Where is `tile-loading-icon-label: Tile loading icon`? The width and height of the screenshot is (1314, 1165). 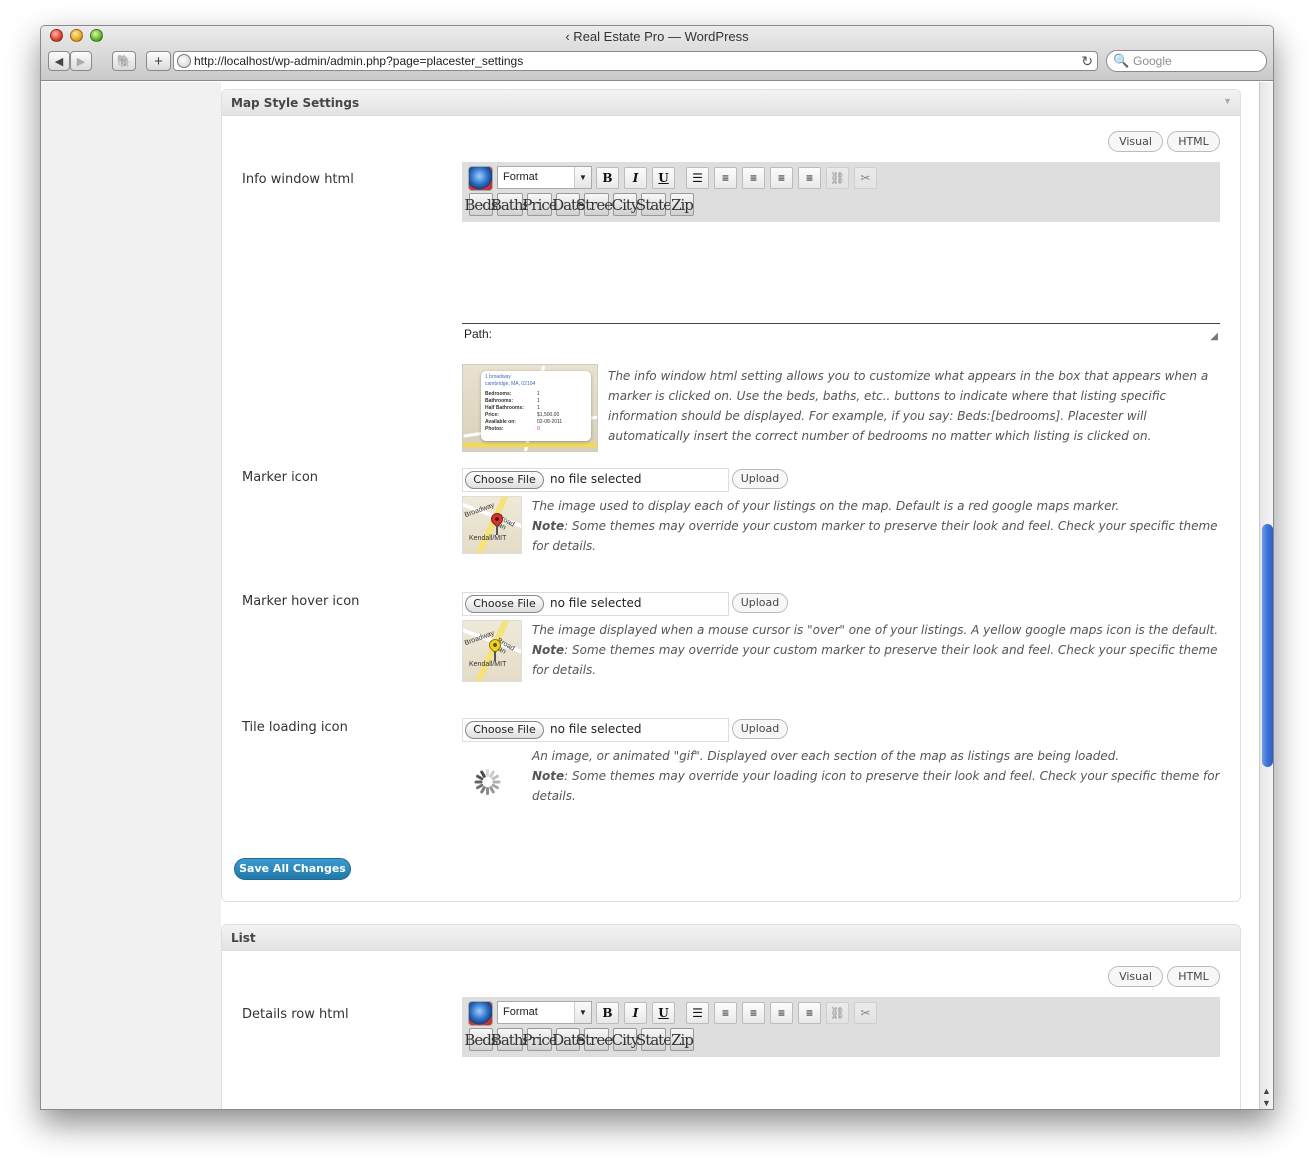 tile-loading-icon-label: Tile loading icon is located at coordinates (295, 727).